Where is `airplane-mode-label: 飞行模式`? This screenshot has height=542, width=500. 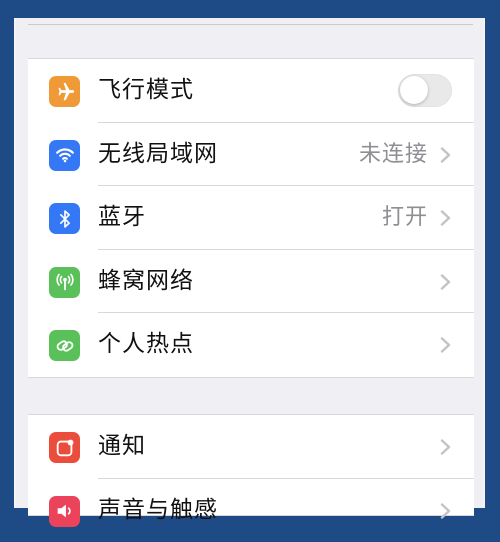
airplane-mode-label: 飞行模式 is located at coordinates (146, 90).